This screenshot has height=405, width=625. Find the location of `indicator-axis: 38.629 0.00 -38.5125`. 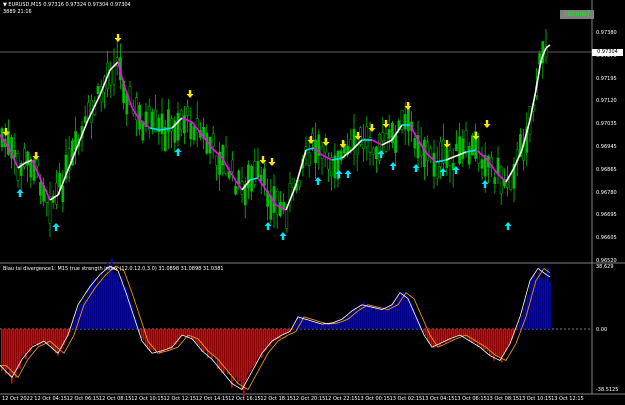

indicator-axis: 38.629 0.00 -38.5125 is located at coordinates (609, 329).